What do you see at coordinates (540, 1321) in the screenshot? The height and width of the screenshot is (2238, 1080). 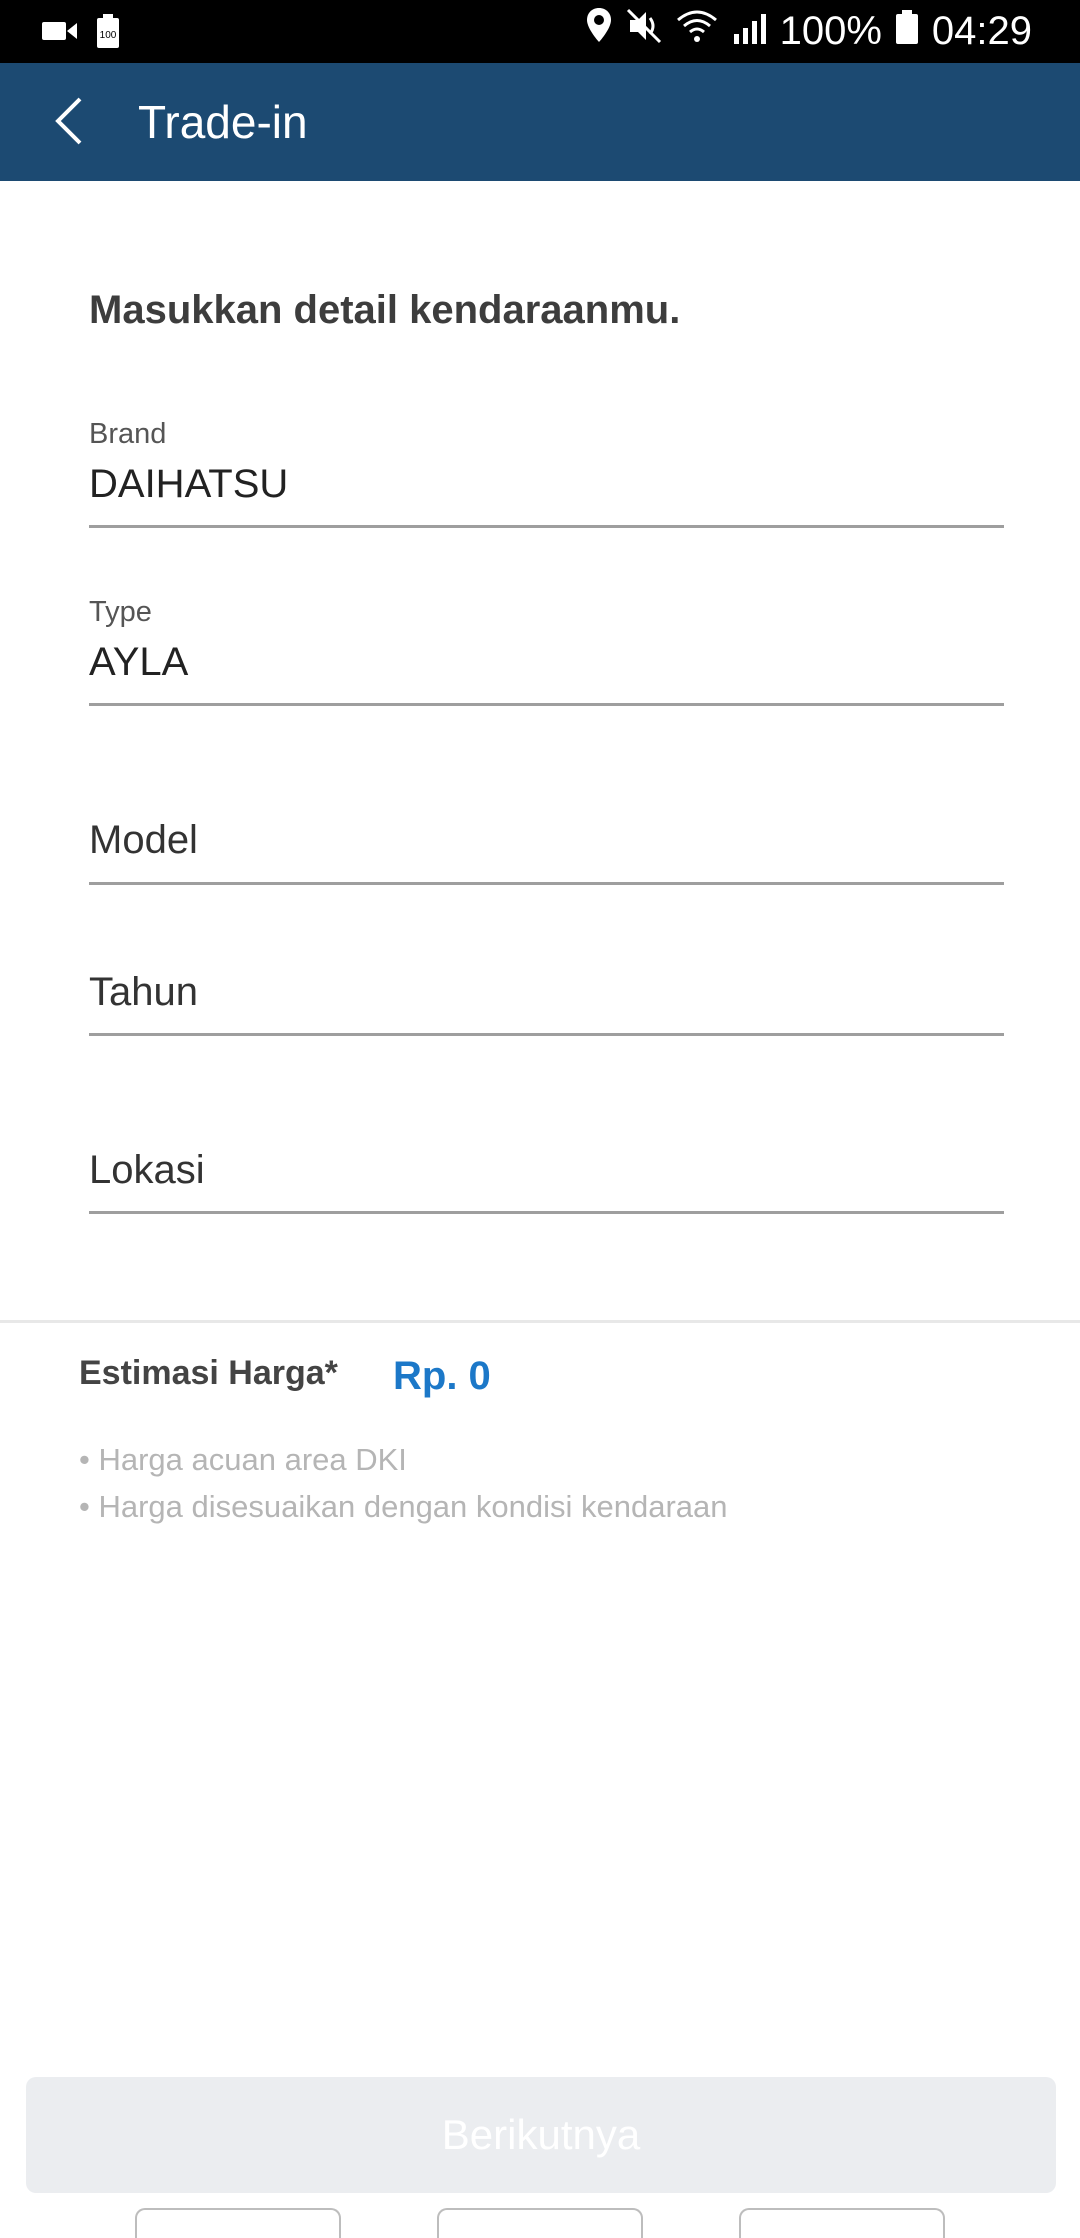 I see `section-divider` at bounding box center [540, 1321].